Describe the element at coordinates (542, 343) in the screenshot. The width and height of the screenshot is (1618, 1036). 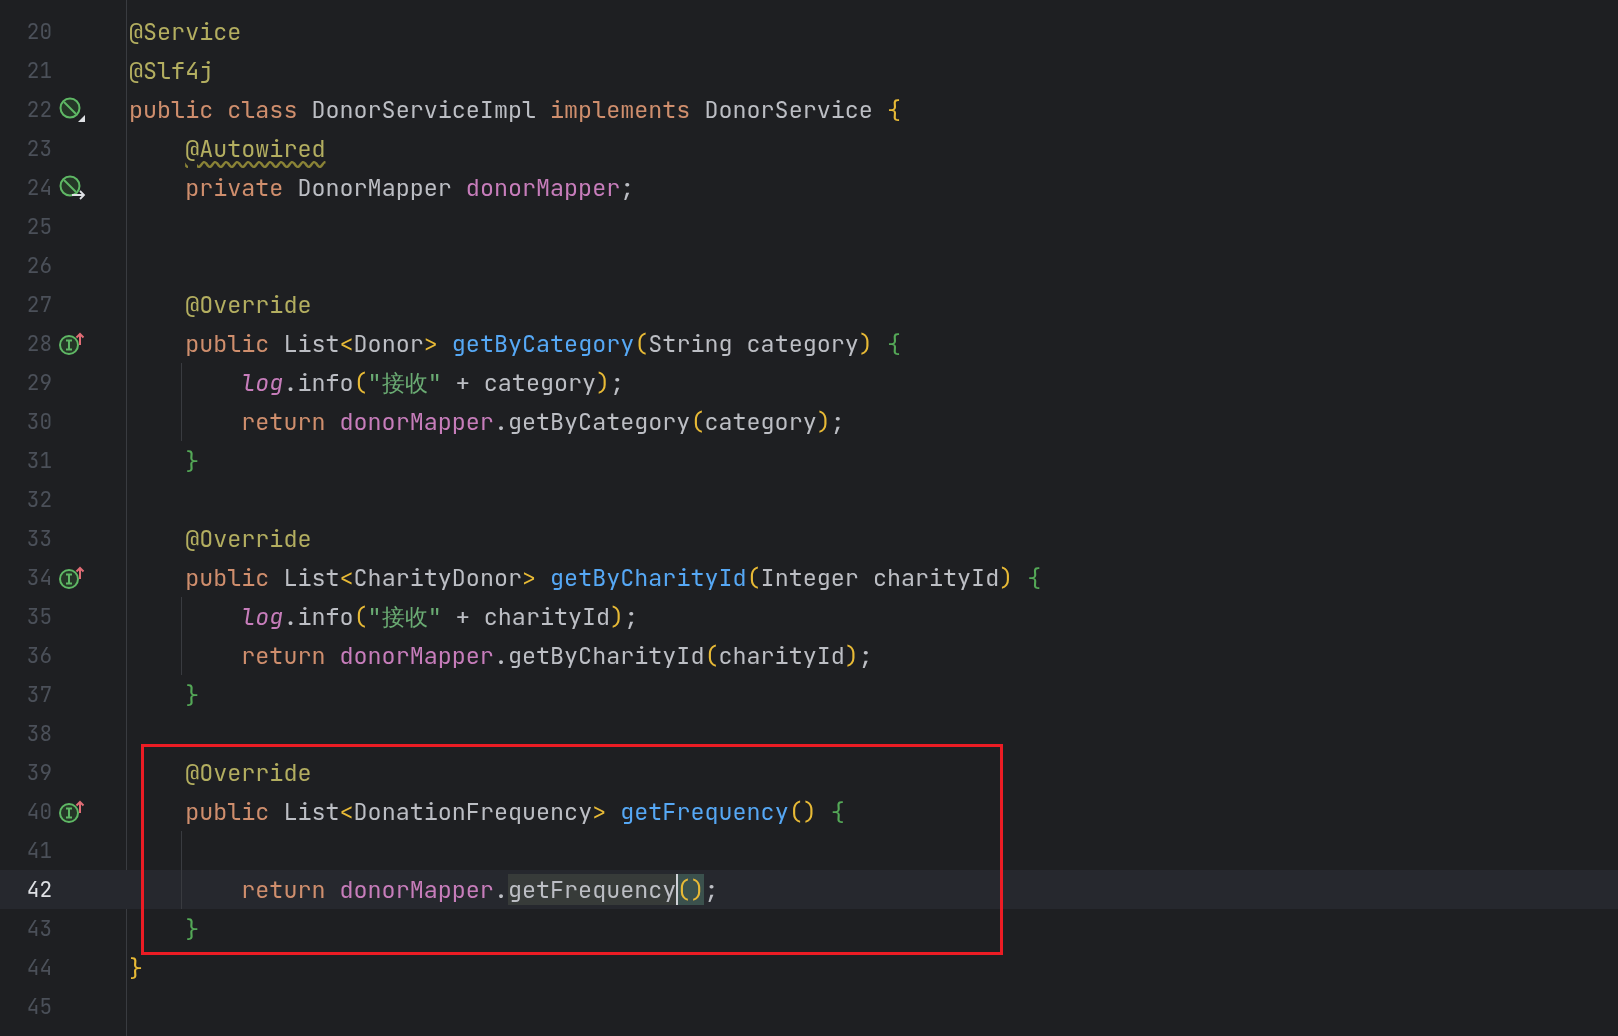
I see `code-line: public List<Donor> getByCategory(String category) {` at that location.